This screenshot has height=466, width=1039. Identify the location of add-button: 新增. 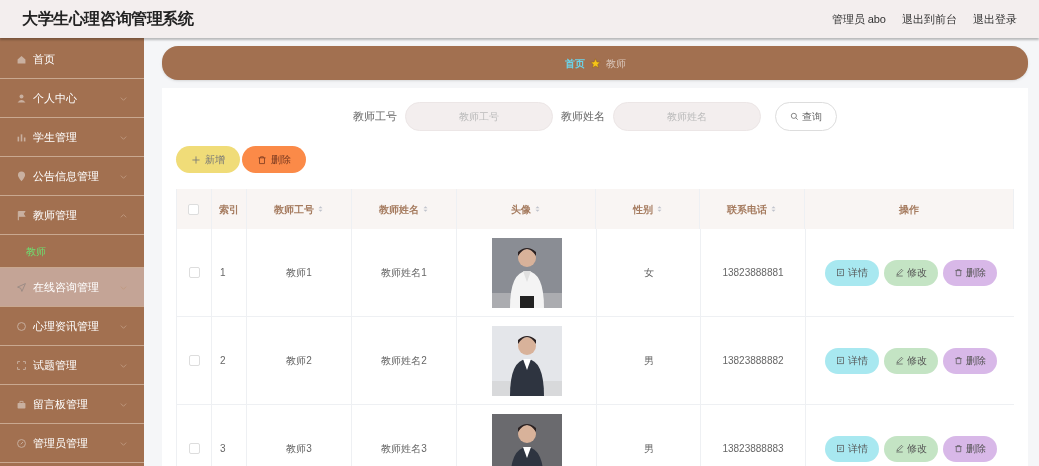
(208, 159).